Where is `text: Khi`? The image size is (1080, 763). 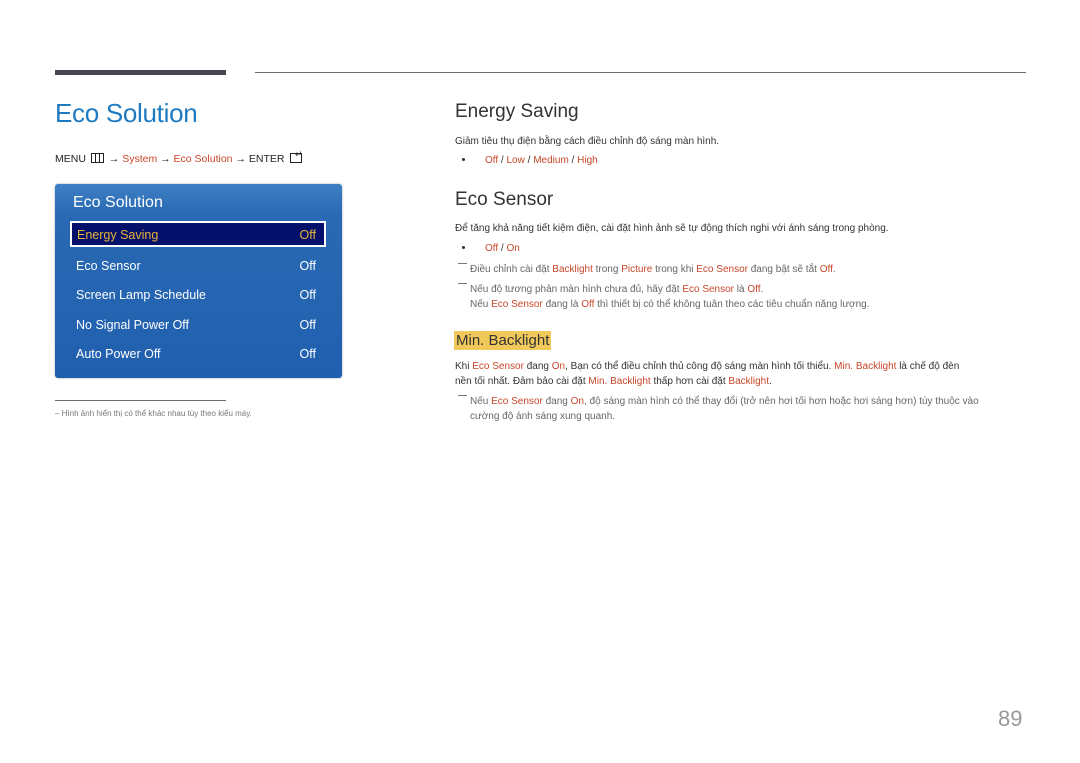 text: Khi is located at coordinates (464, 366).